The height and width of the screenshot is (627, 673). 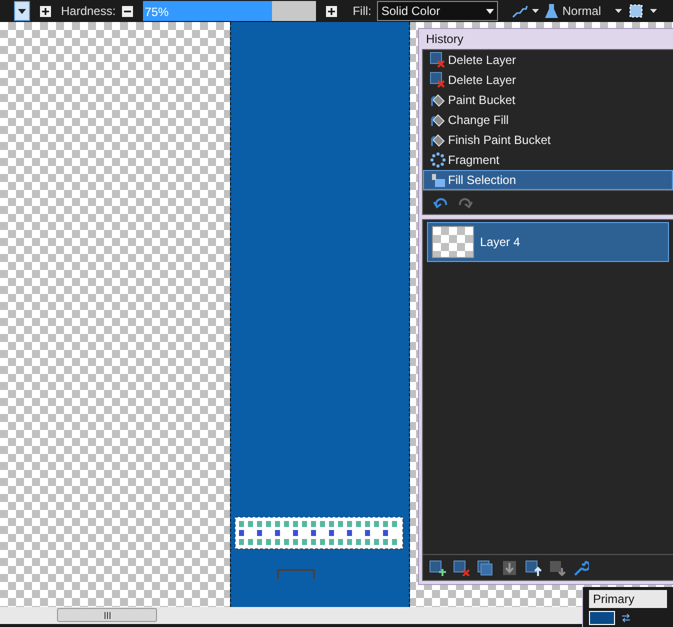 I want to click on layer-thumbnail, so click(x=453, y=242).